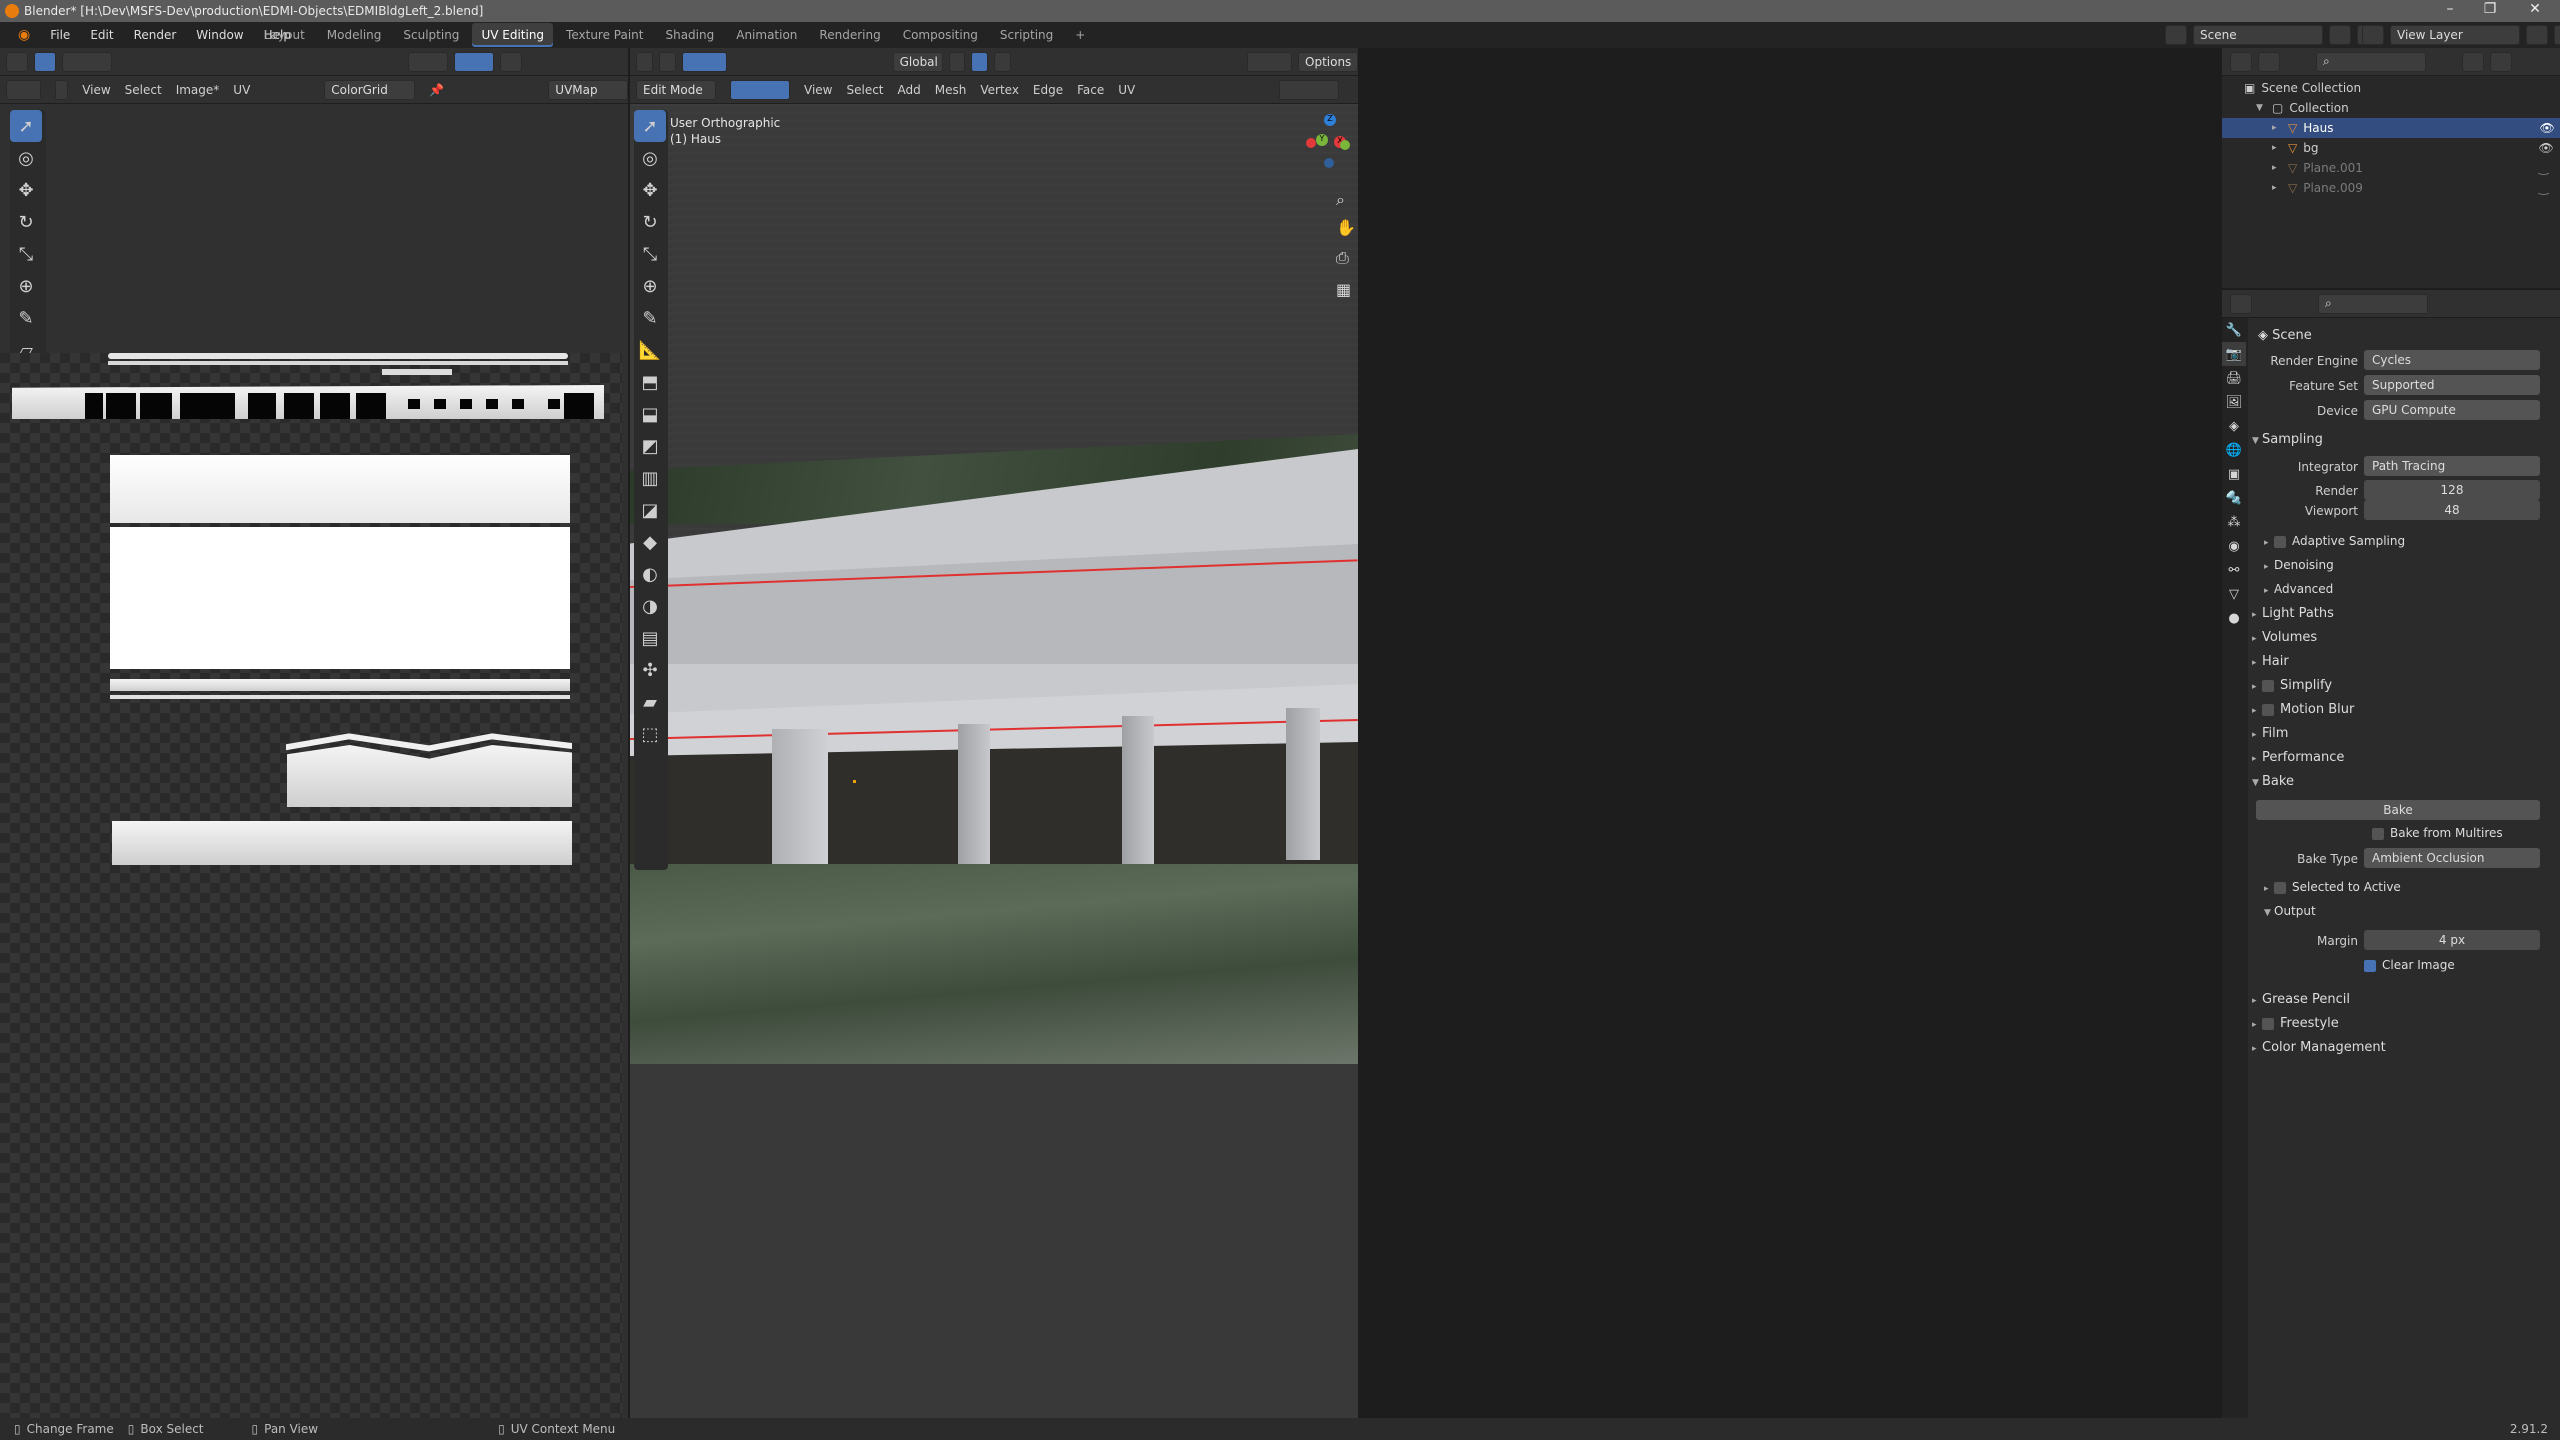 The width and height of the screenshot is (2560, 1440). Describe the element at coordinates (2544, 168) in the screenshot. I see `hidden-eye-icon: ‿` at that location.